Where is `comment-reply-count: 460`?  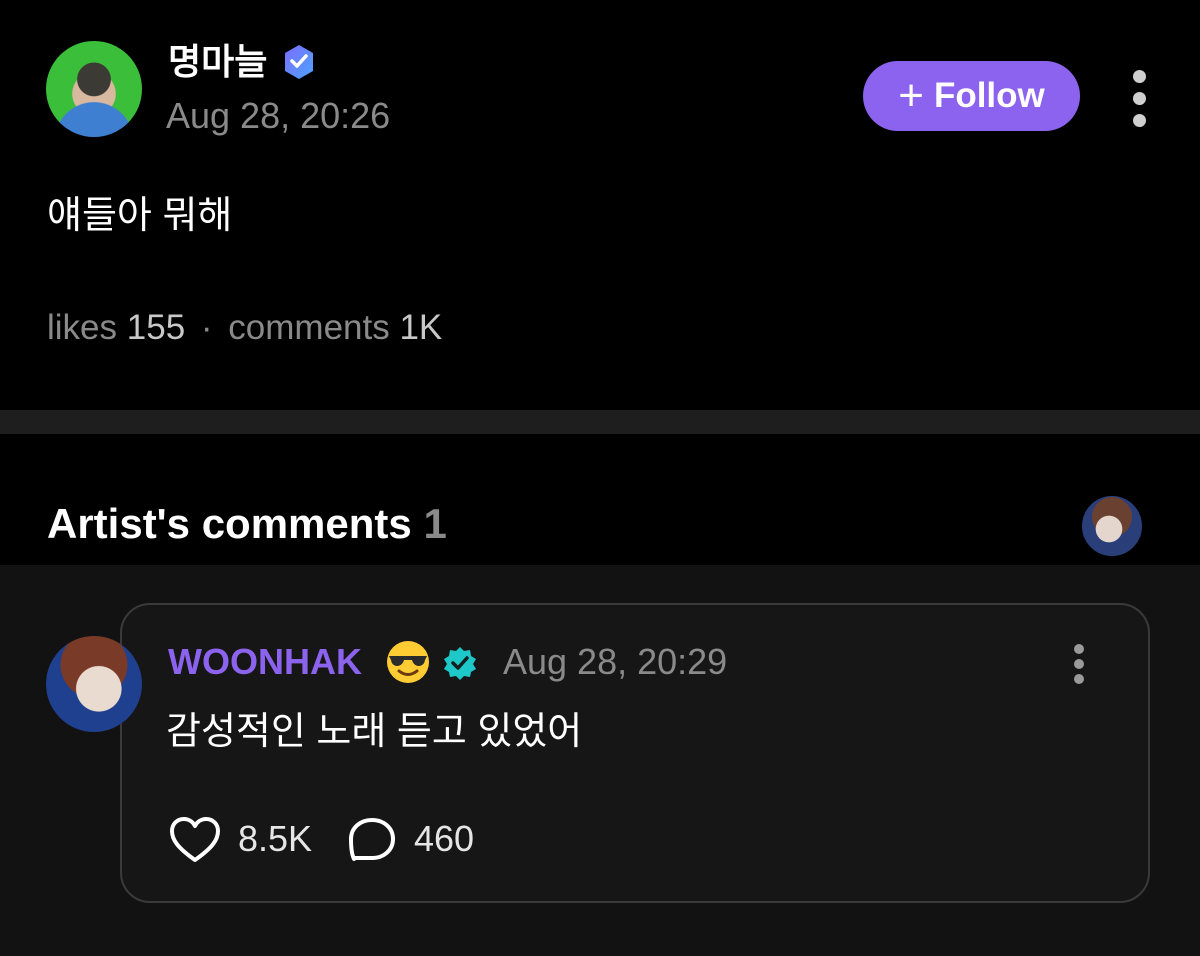 comment-reply-count: 460 is located at coordinates (444, 838).